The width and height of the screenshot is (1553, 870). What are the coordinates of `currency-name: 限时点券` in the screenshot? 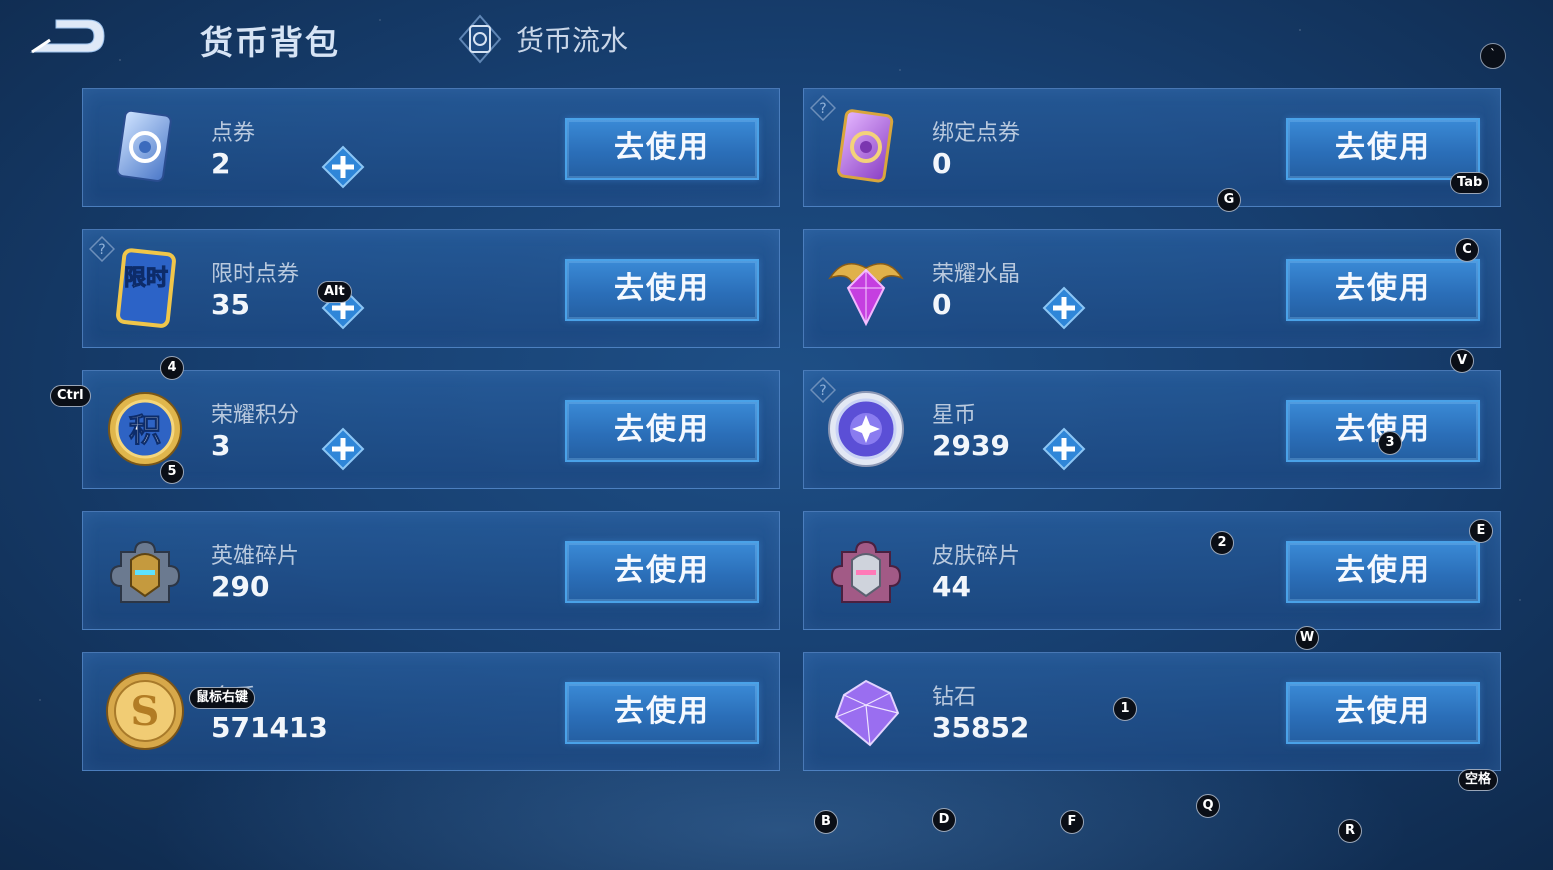 It's located at (255, 274).